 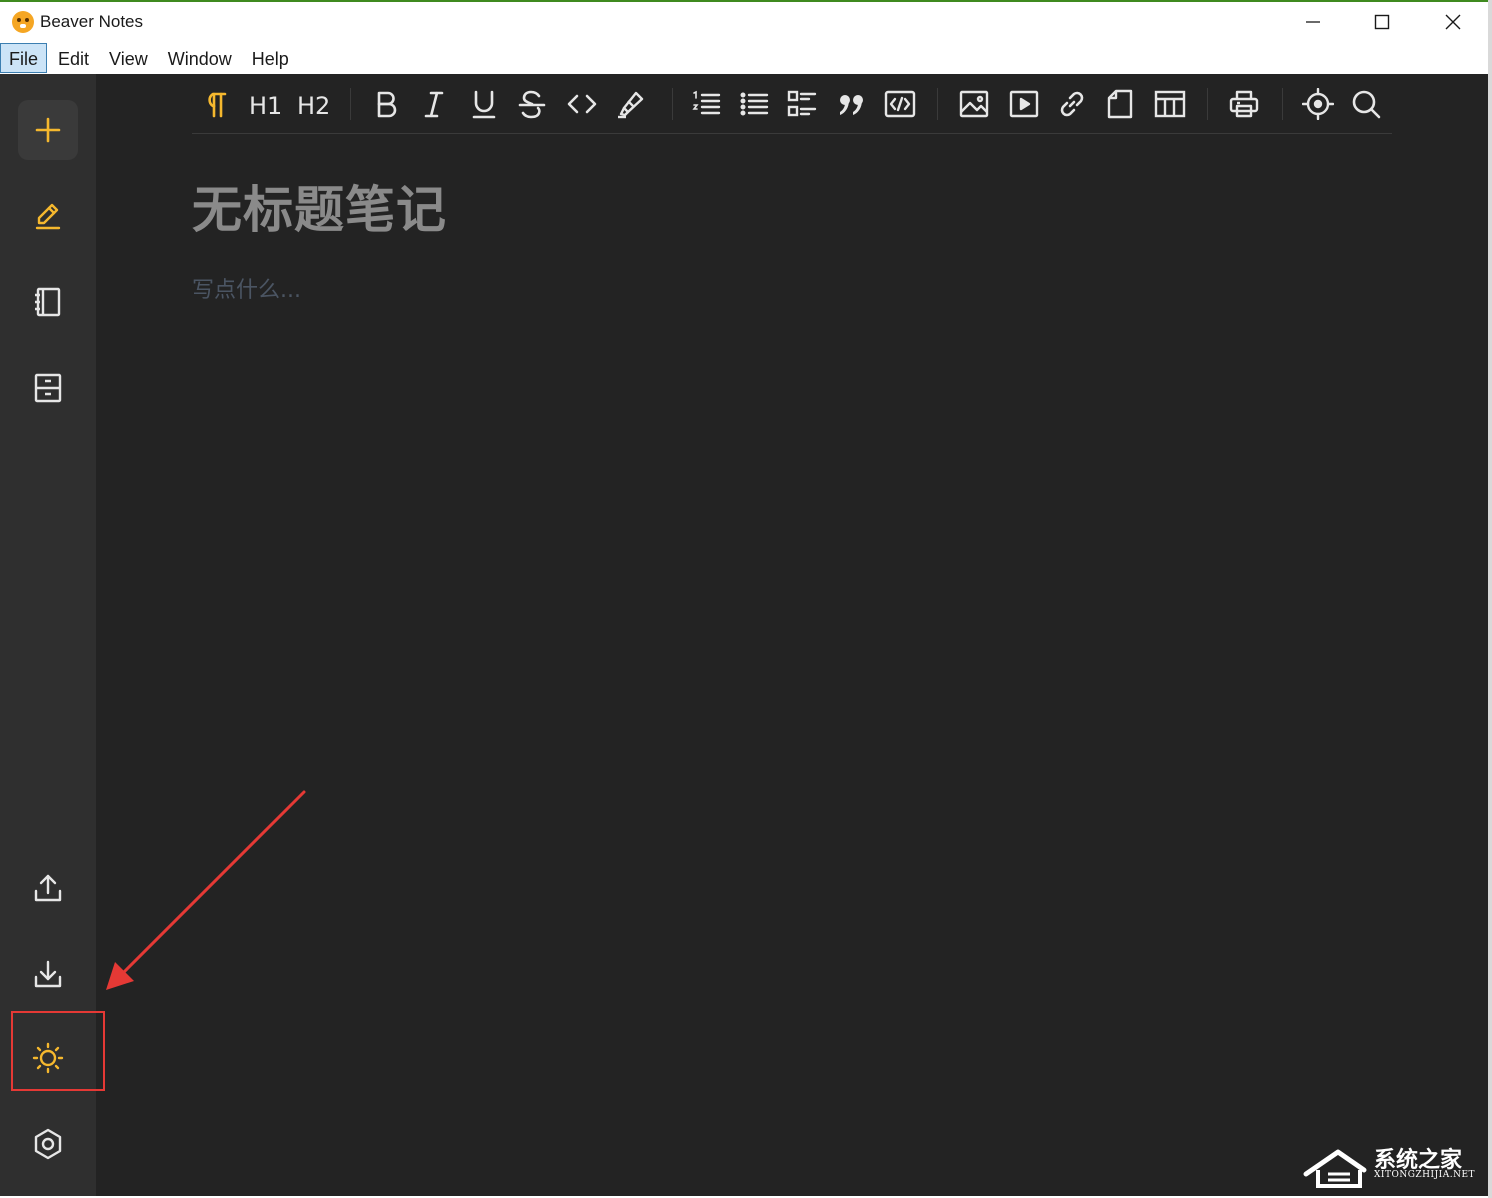 I want to click on settings-icon, so click(x=48, y=1144).